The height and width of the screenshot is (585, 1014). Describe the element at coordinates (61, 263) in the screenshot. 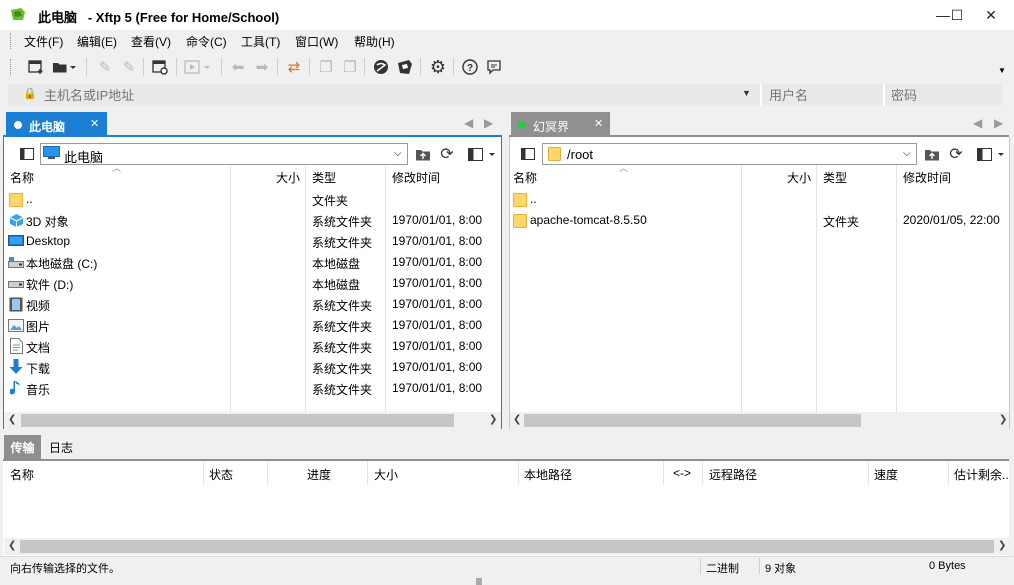

I see `file-name: 本地磁盘 (C:)` at that location.